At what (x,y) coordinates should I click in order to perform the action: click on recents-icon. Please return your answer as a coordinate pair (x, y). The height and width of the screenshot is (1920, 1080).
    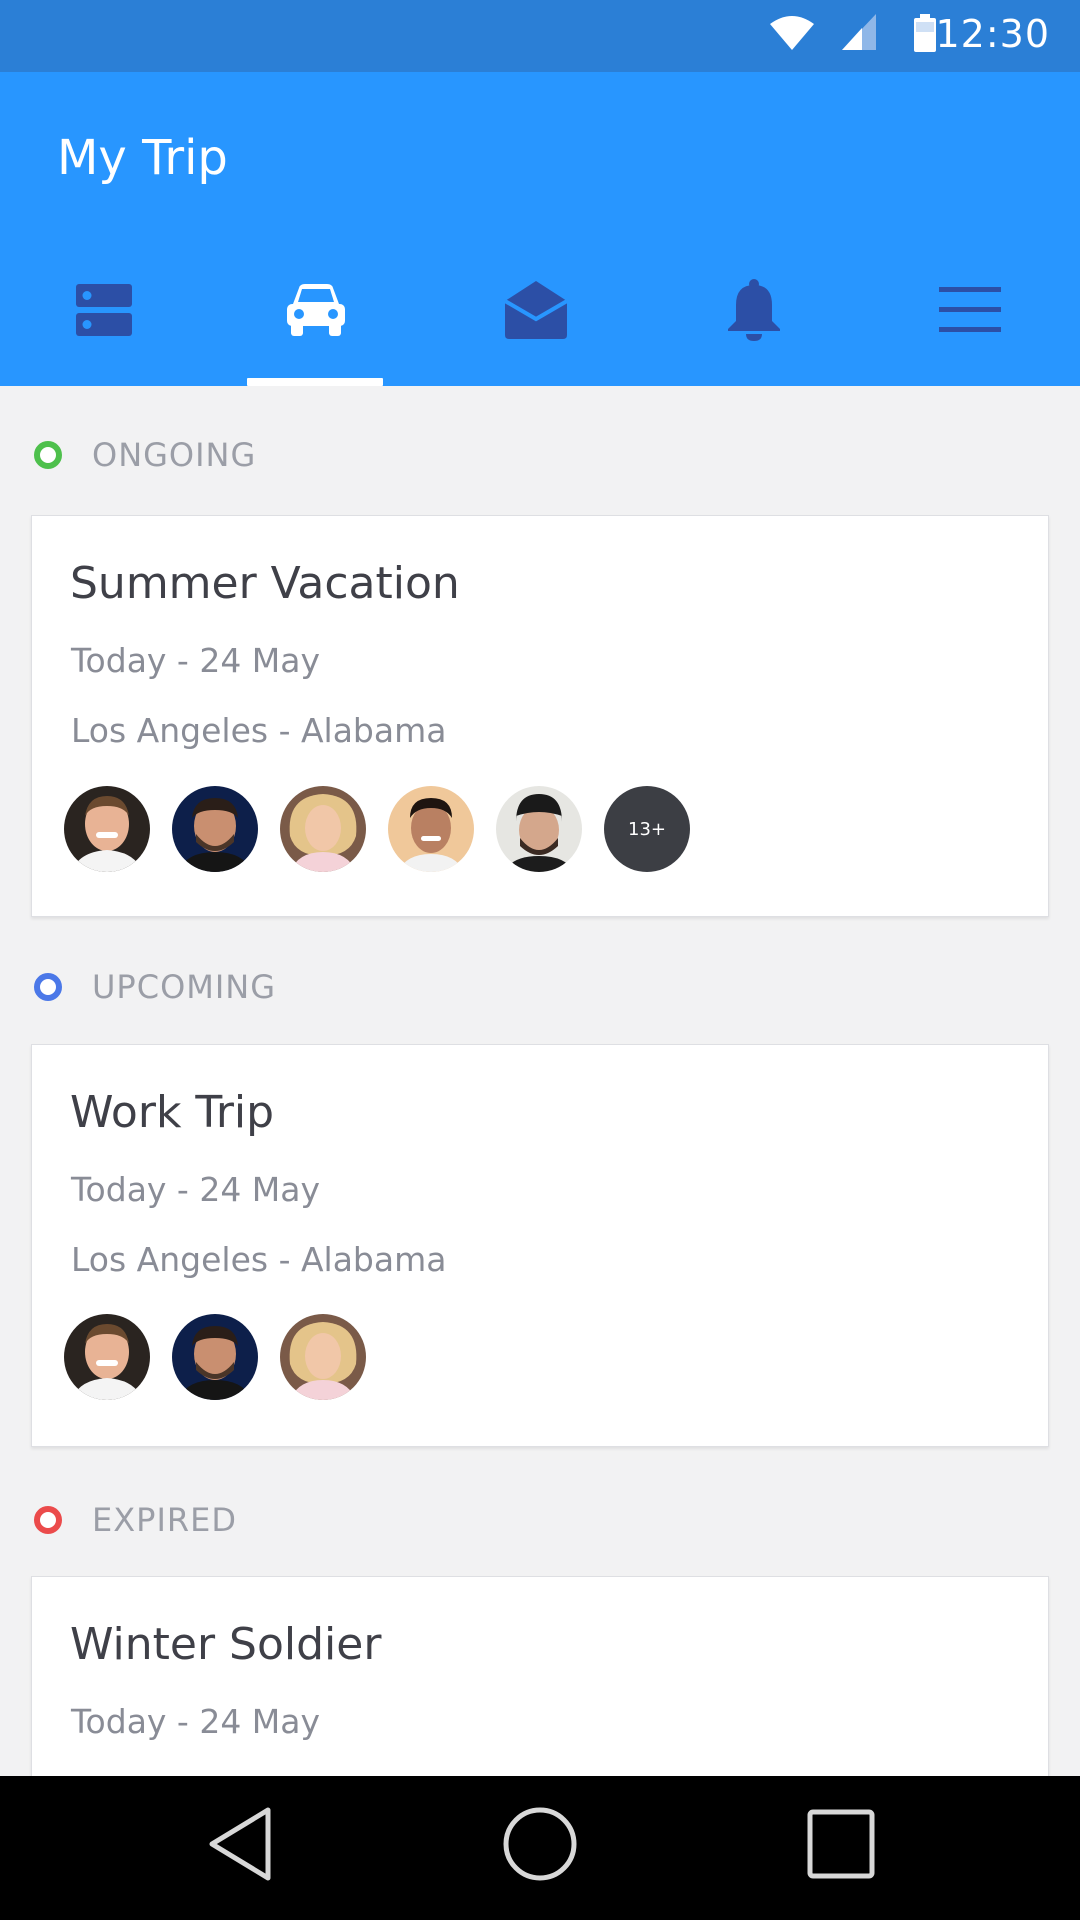
    Looking at the image, I should click on (841, 1846).